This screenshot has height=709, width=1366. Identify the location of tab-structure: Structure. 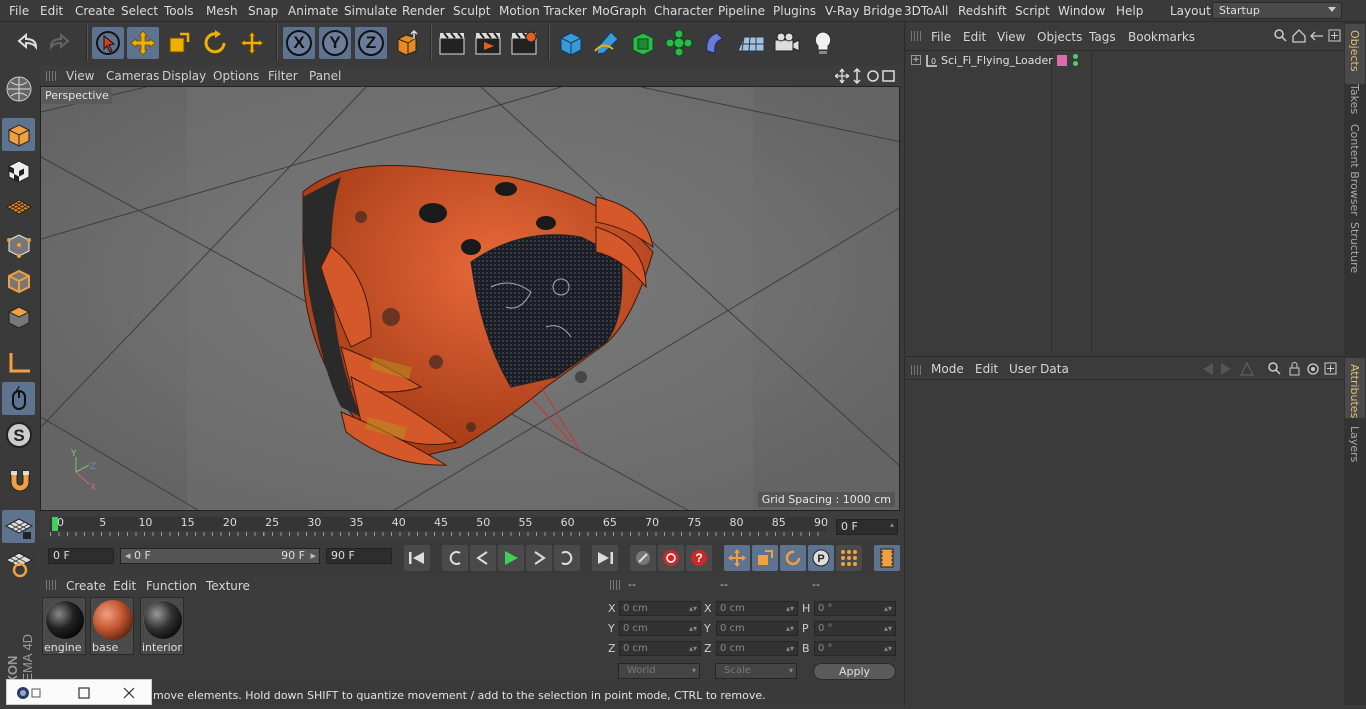
(1354, 247).